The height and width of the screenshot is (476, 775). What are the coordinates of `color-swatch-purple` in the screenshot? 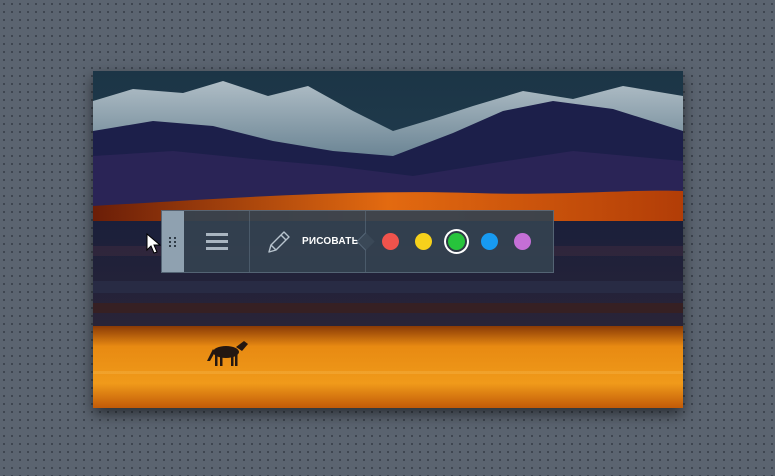 It's located at (522, 241).